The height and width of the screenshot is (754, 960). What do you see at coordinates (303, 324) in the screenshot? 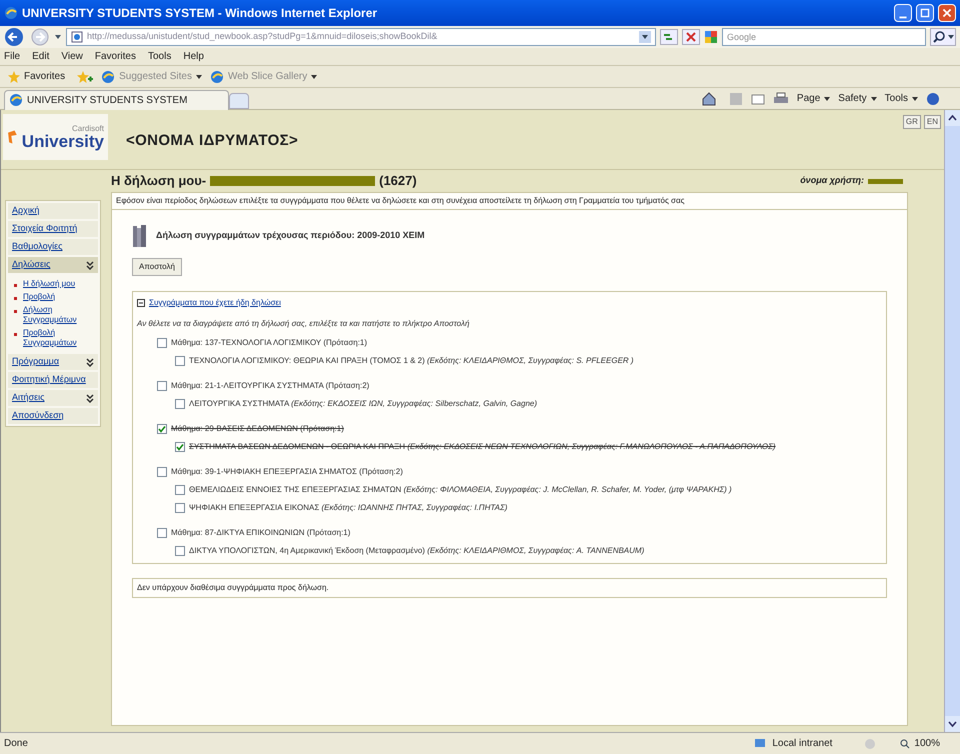
I see `hint-text: Αν θέλετε να τα διαγράψετε από τη δήλωσή σας, επιλέξτε τα και πατήστε το πλήκτρο Αποστολή` at bounding box center [303, 324].